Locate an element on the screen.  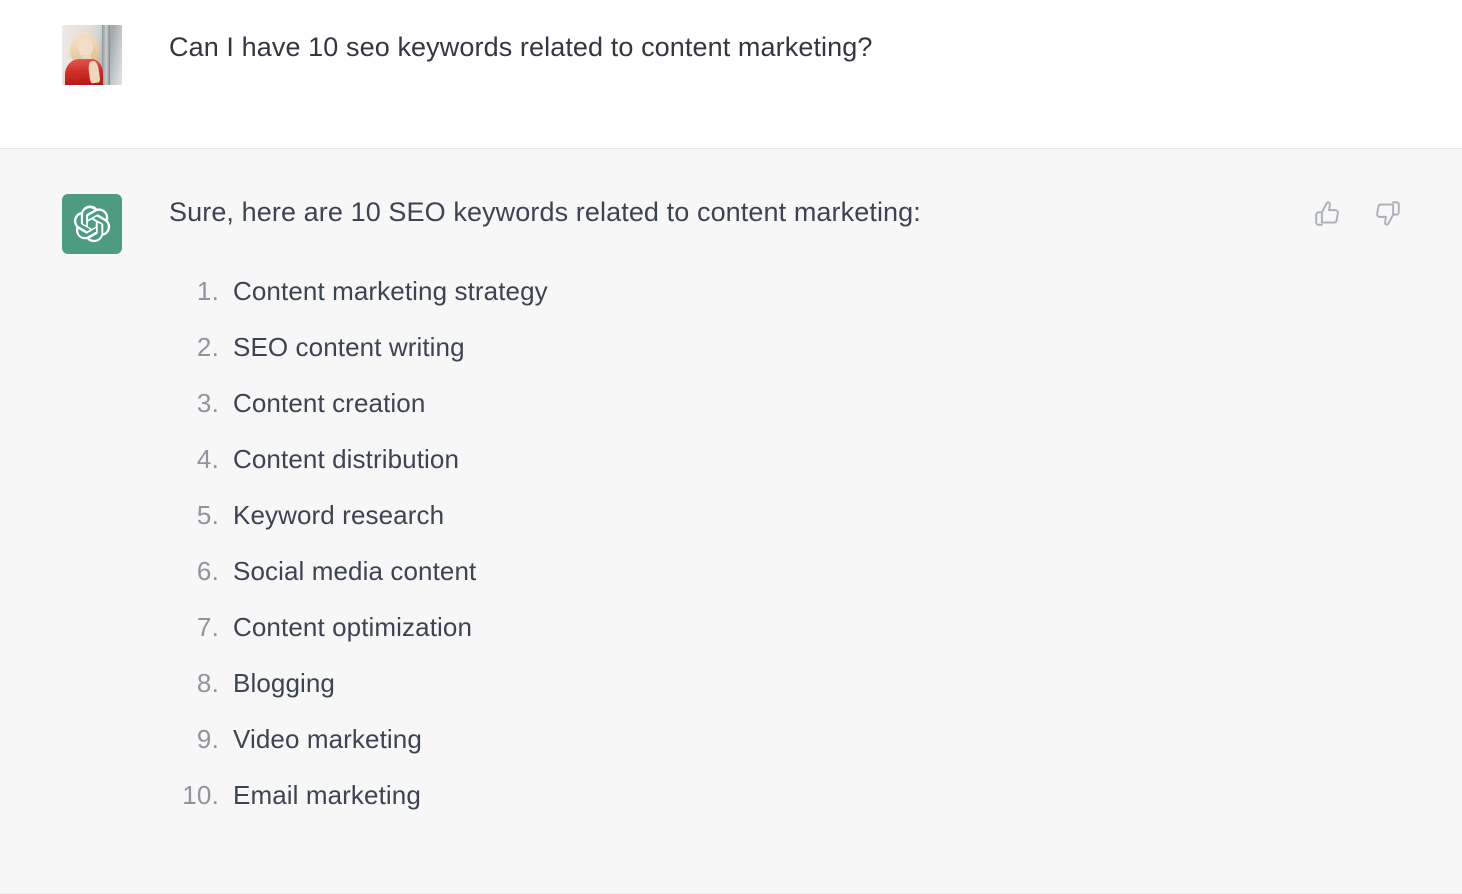
list-item-label: Content marketing strategy is located at coordinates (390, 291).